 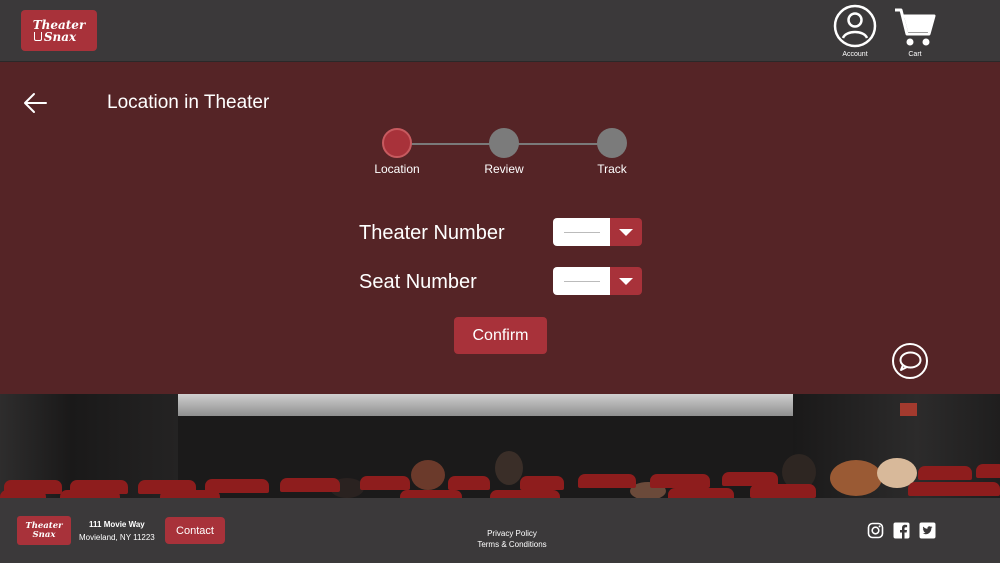 What do you see at coordinates (855, 54) in the screenshot?
I see `account-label: Account` at bounding box center [855, 54].